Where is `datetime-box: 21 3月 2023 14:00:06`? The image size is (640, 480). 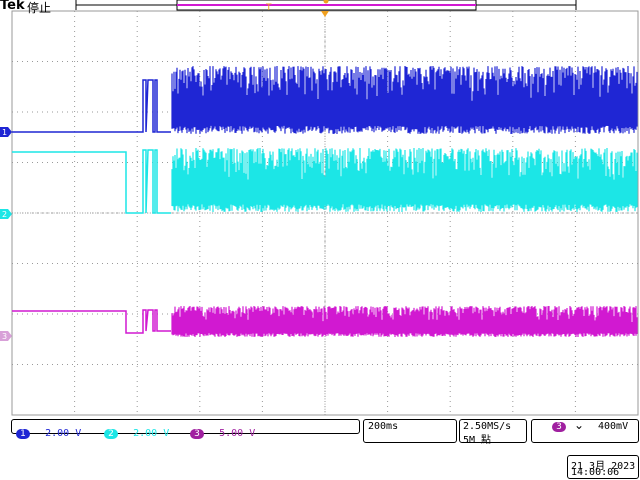
datetime-box: 21 3月 2023 14:00:06 is located at coordinates (603, 467).